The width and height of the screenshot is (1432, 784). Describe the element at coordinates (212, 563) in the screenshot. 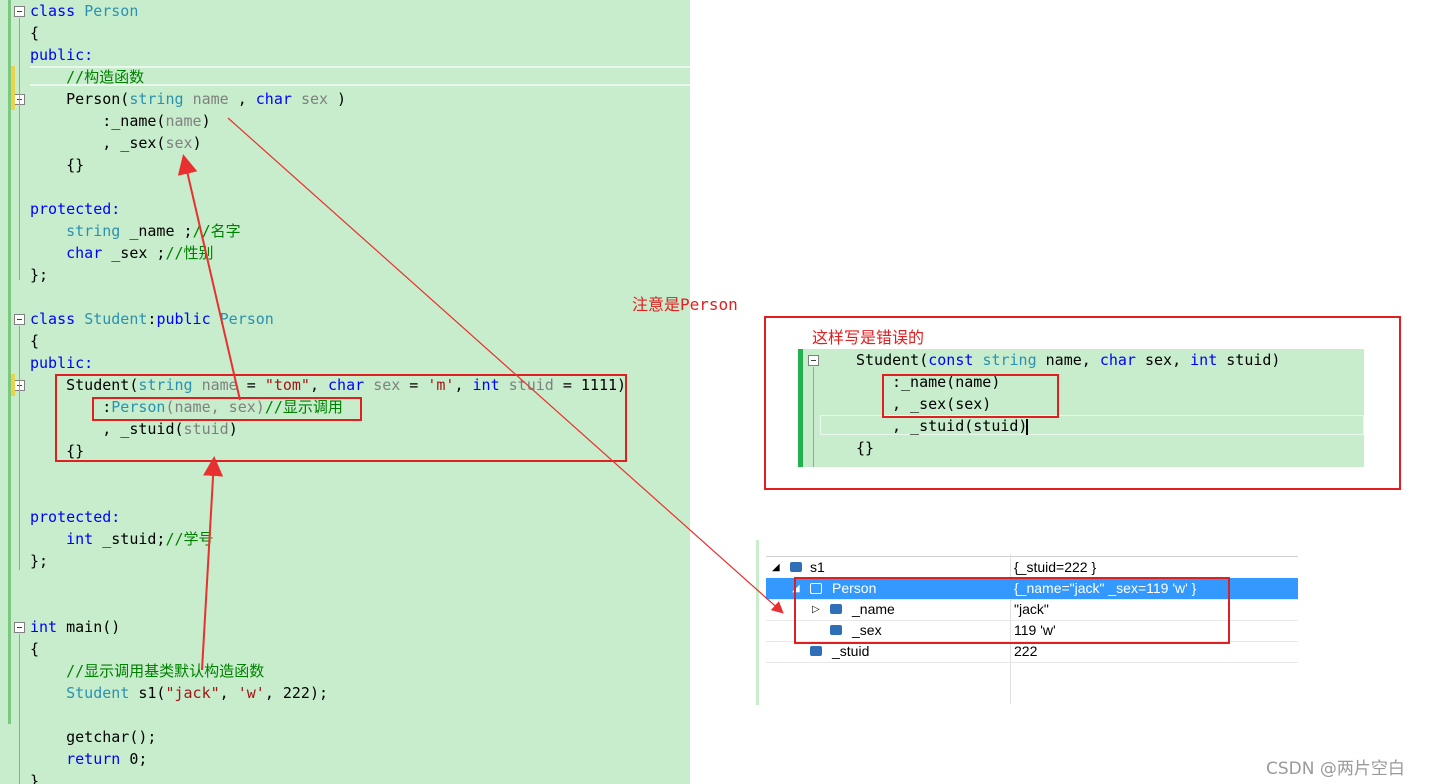

I see `arrow-to-ctor-box` at that location.